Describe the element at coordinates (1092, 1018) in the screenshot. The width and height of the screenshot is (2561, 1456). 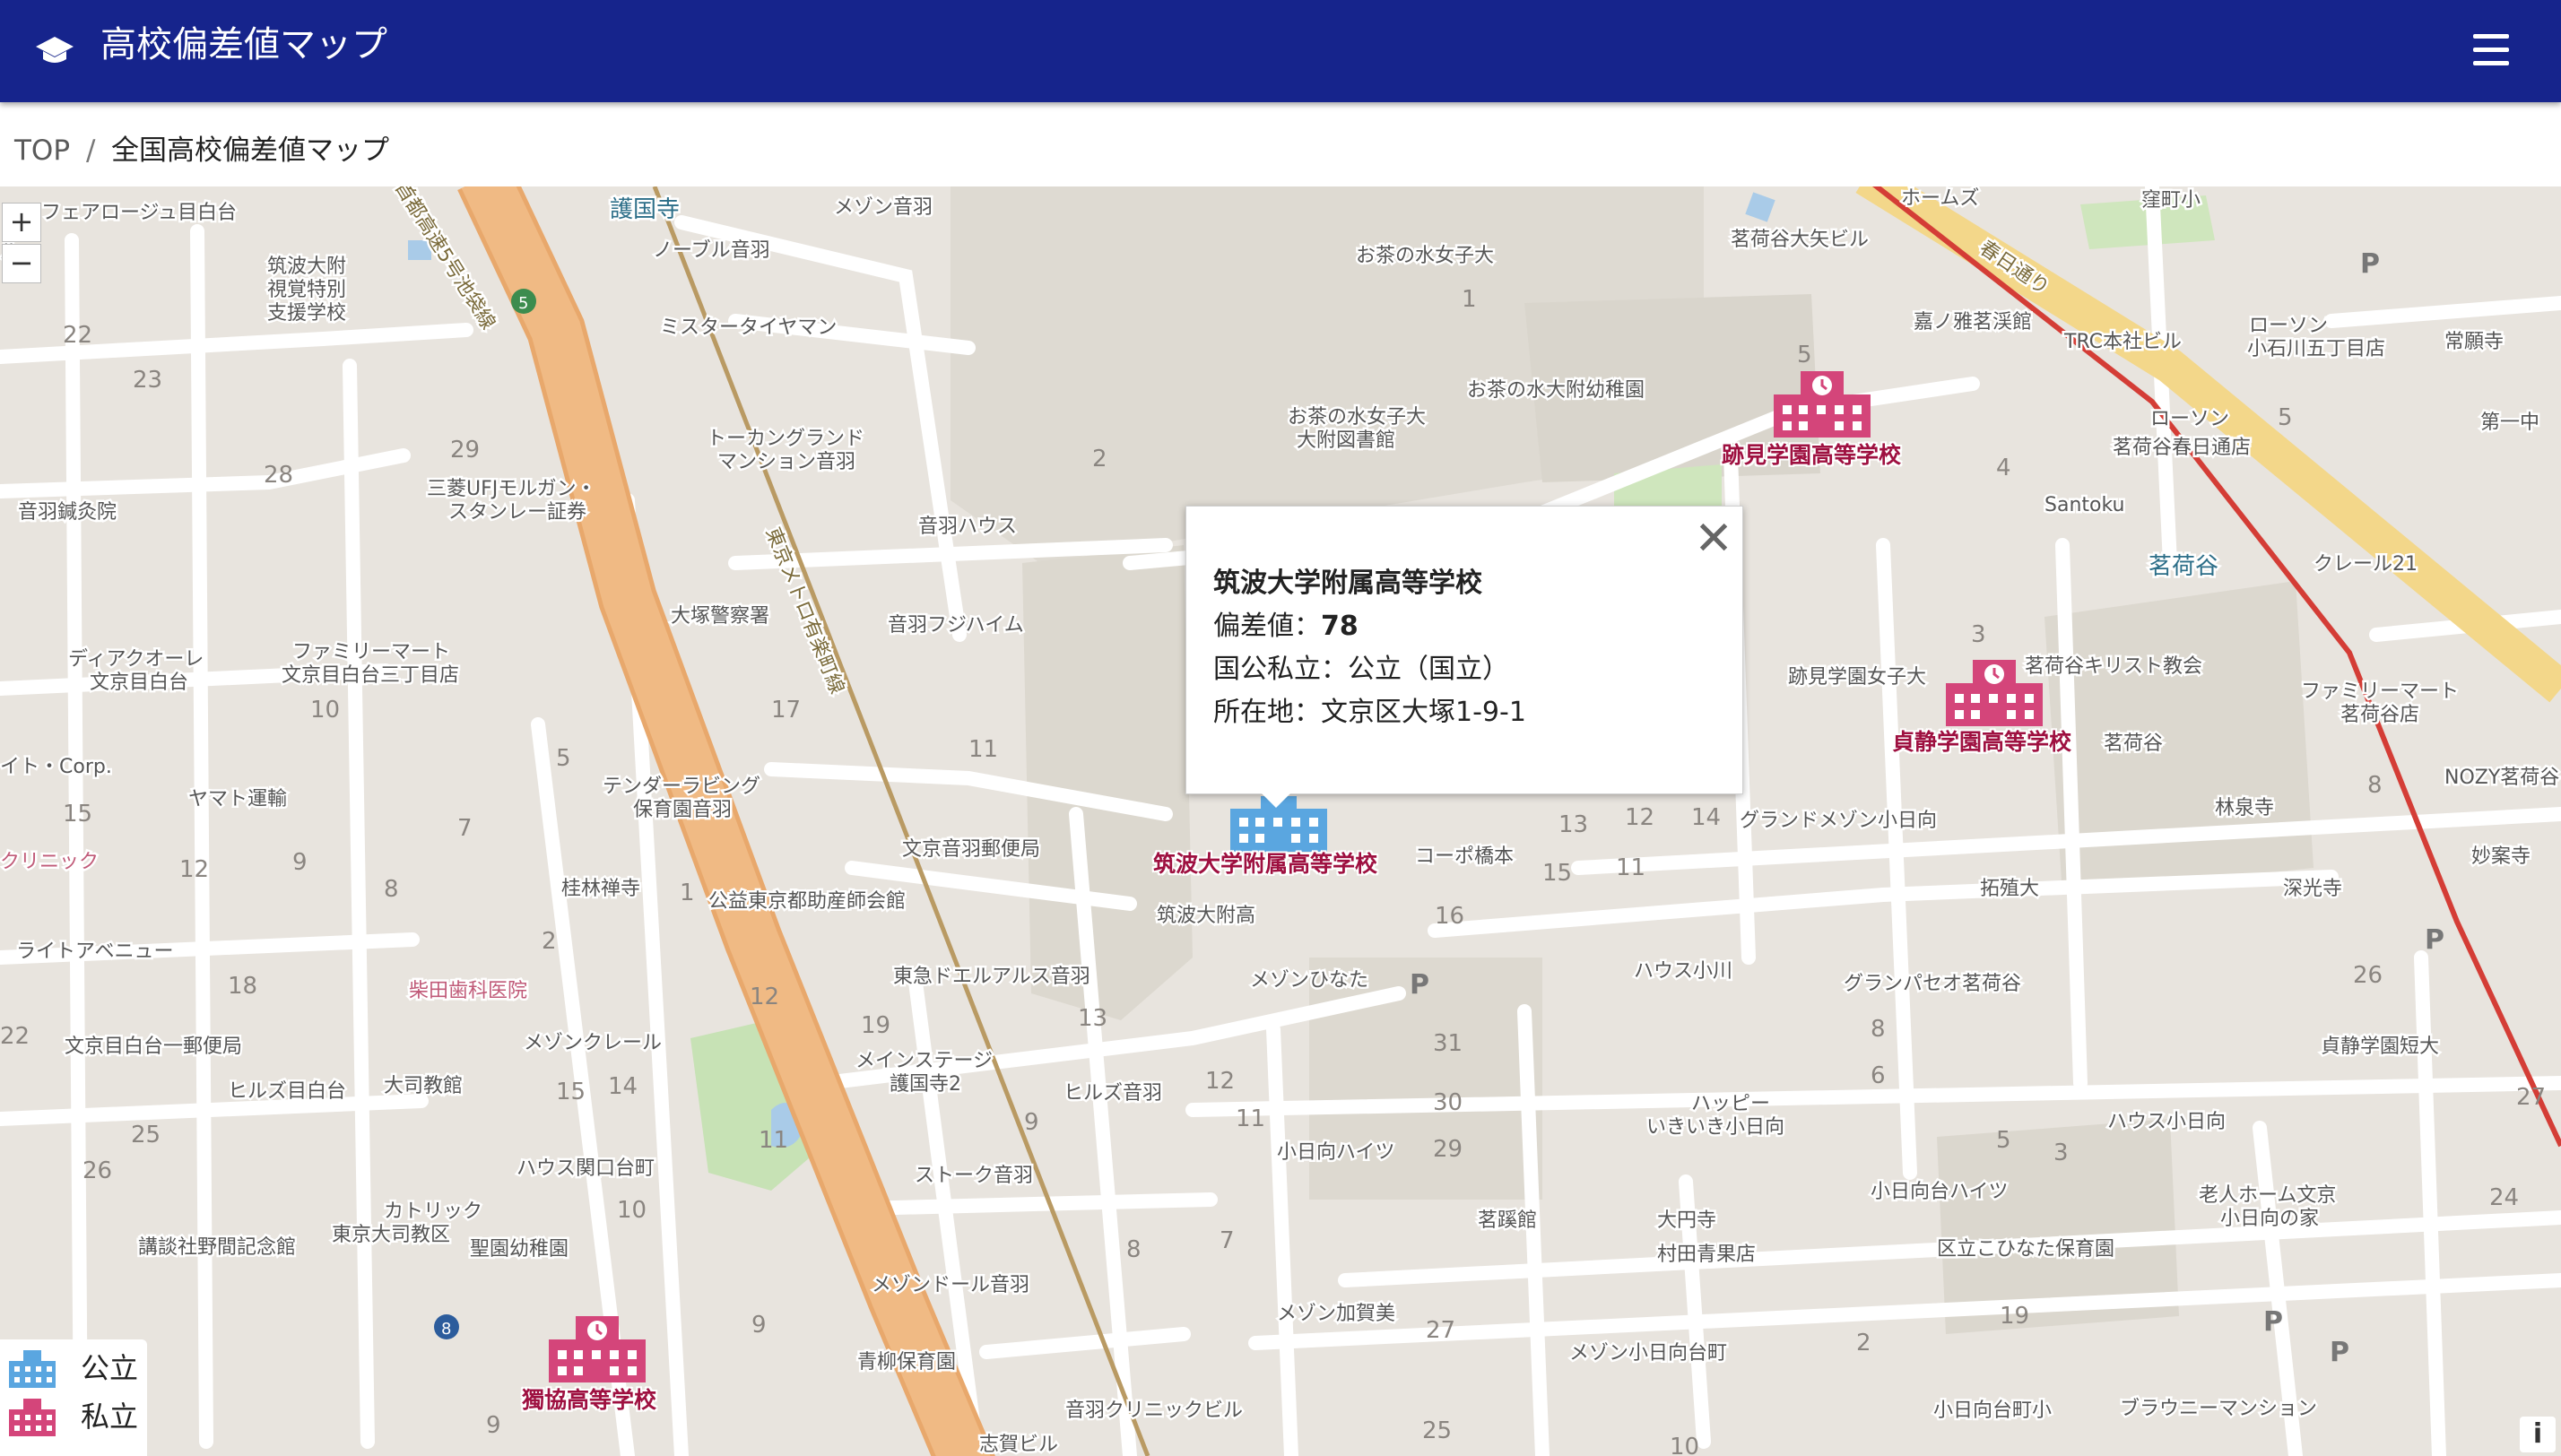
I see `svg-text: 13` at that location.